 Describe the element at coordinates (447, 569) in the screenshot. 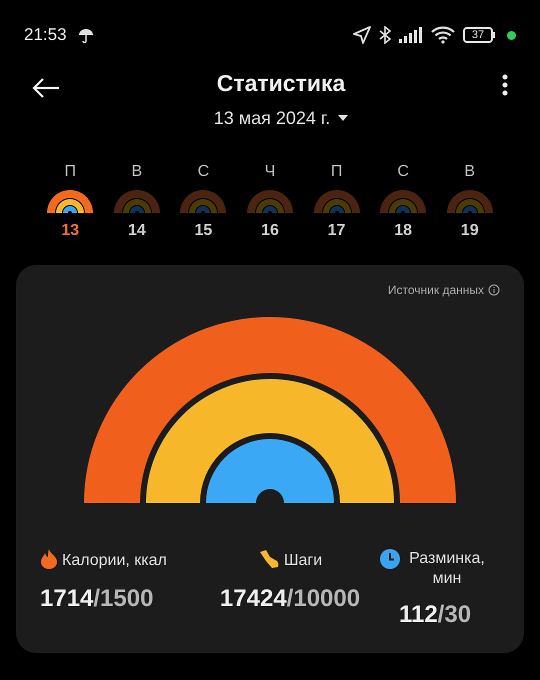

I see `stat-label: Разминка, мин` at that location.